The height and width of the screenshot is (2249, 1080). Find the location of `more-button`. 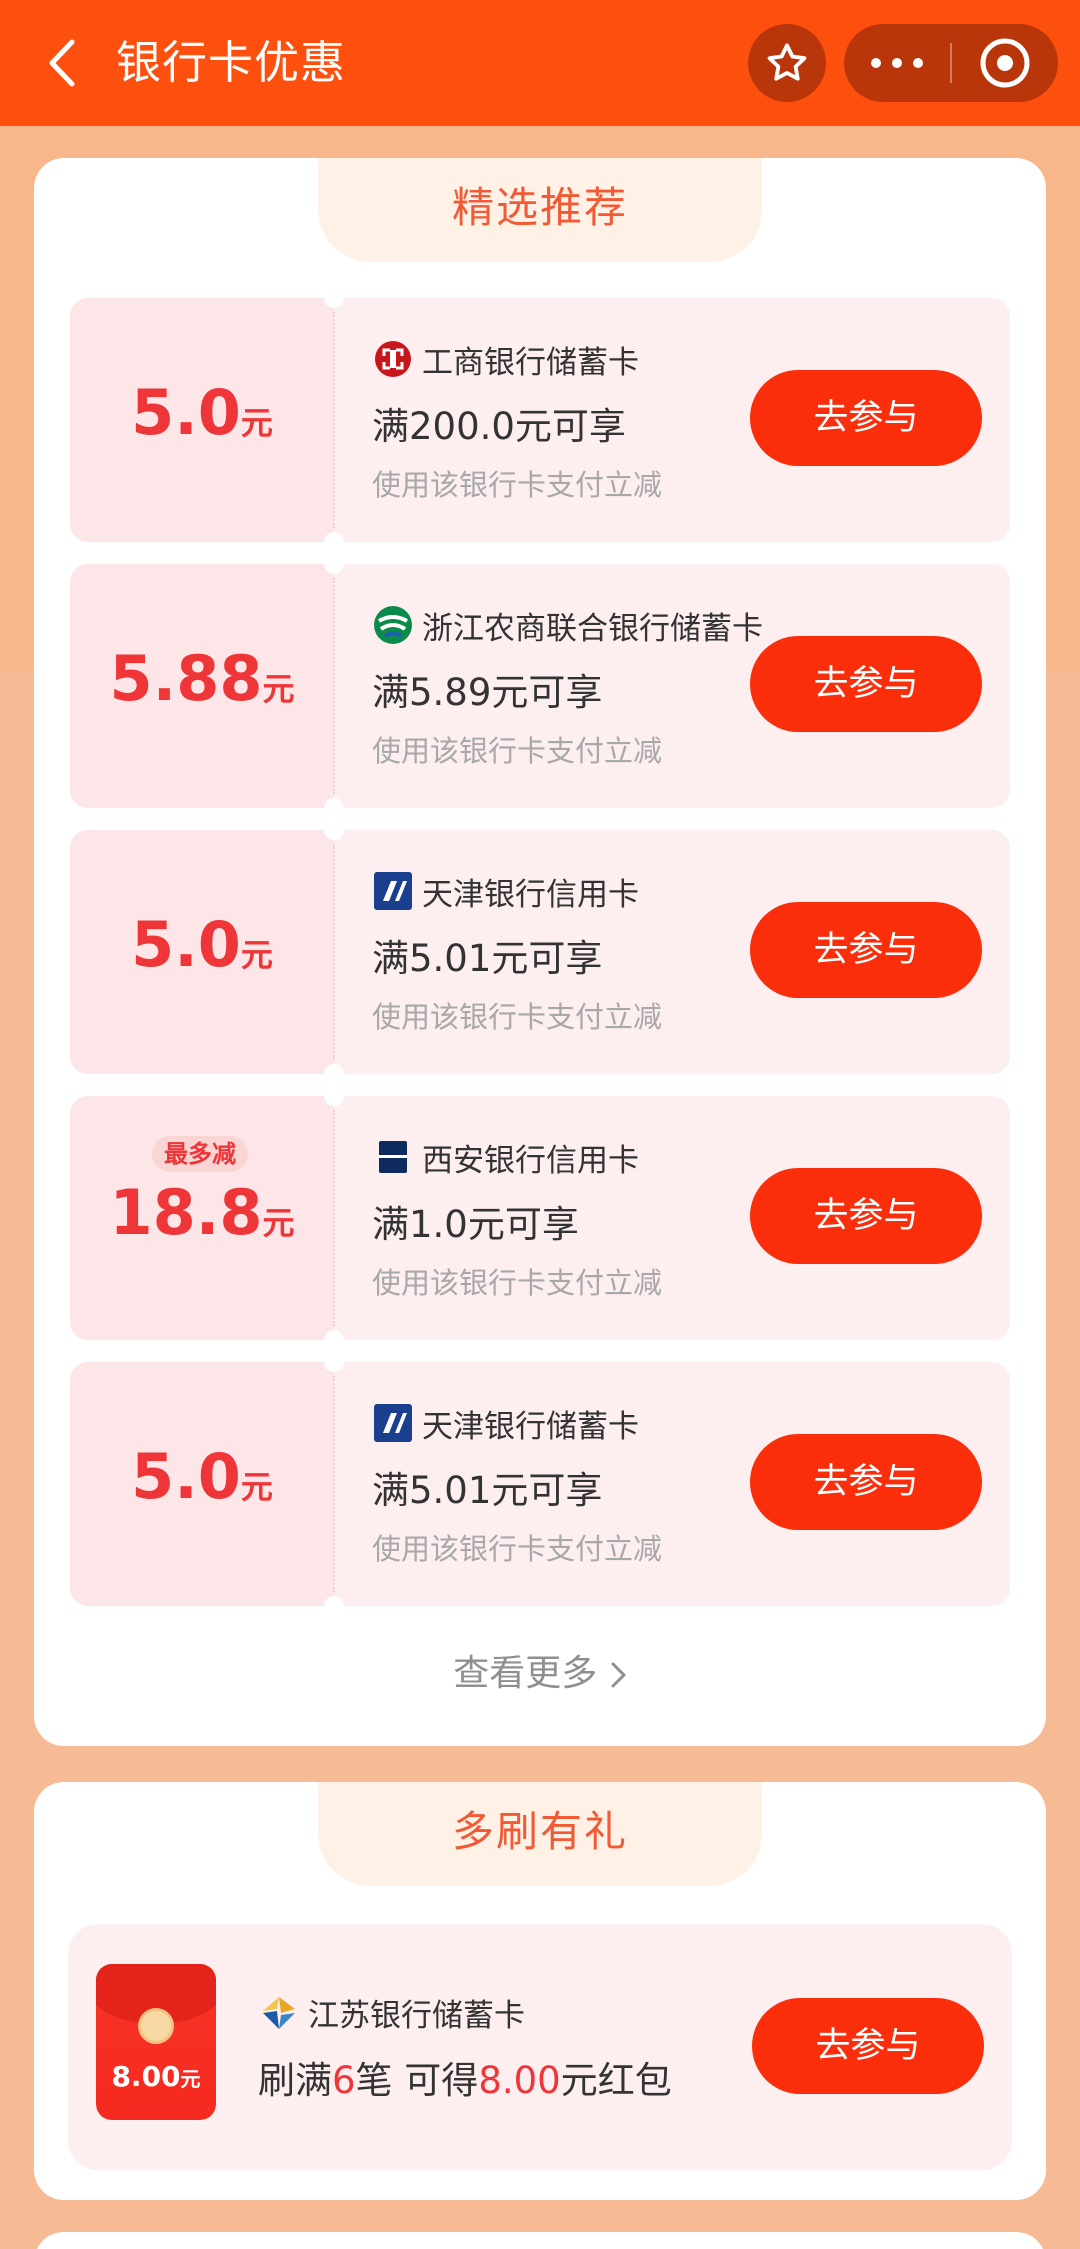

more-button is located at coordinates (897, 63).